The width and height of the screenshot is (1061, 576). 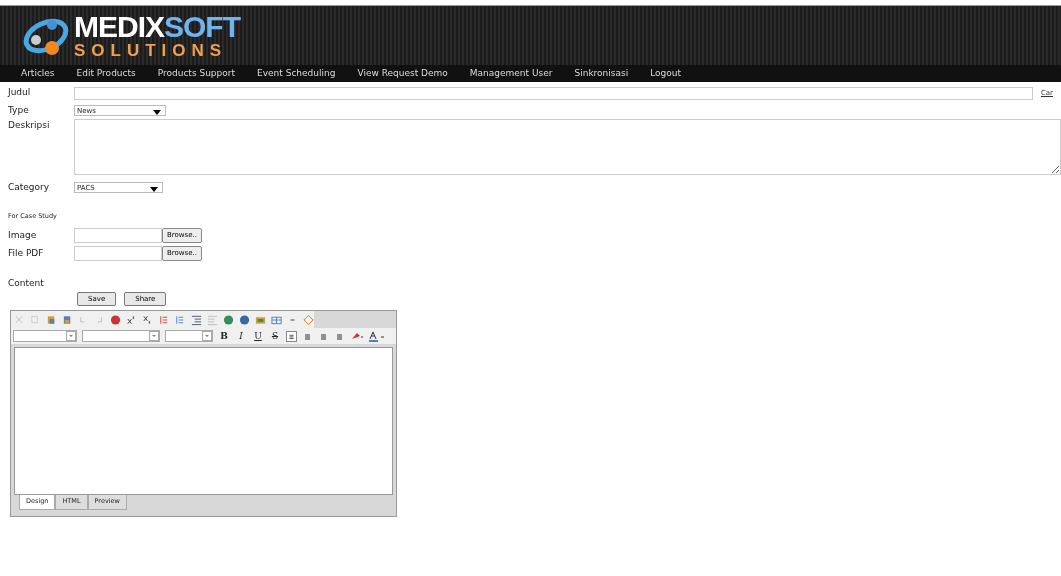 What do you see at coordinates (29, 187) in the screenshot?
I see `field-label: Category` at bounding box center [29, 187].